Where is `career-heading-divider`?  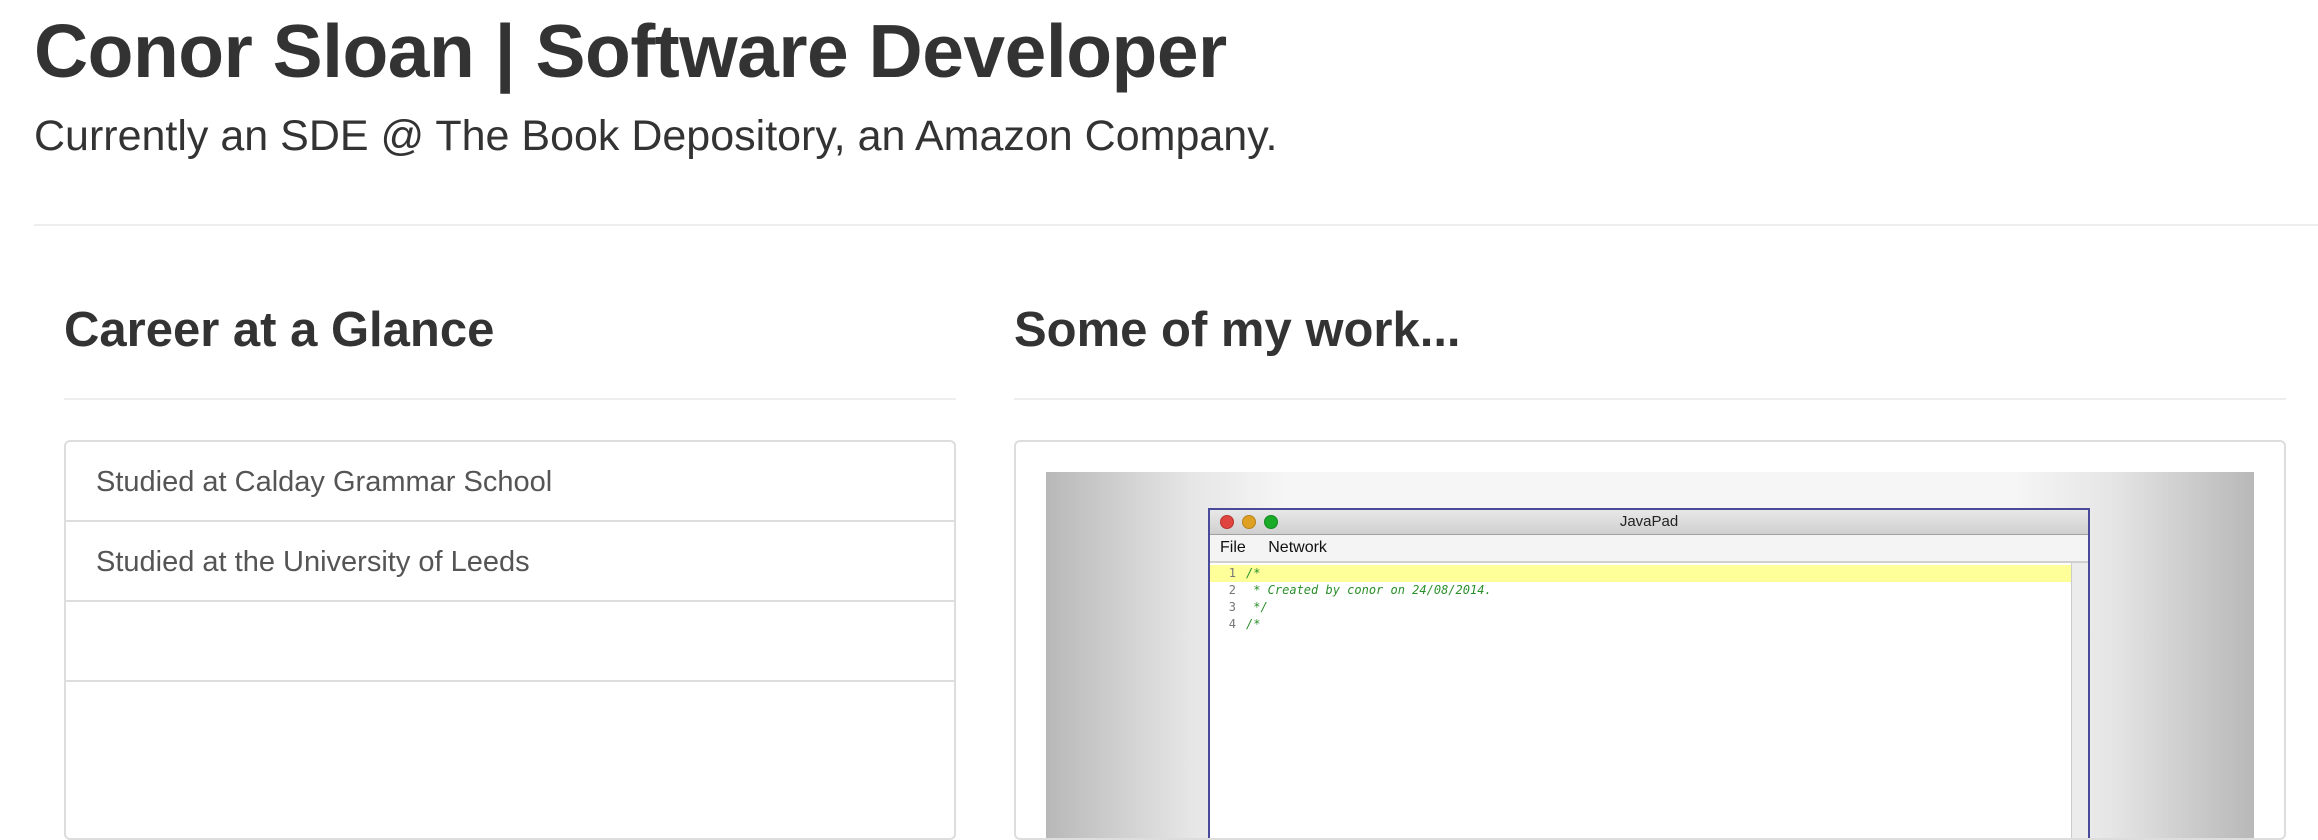 career-heading-divider is located at coordinates (510, 399).